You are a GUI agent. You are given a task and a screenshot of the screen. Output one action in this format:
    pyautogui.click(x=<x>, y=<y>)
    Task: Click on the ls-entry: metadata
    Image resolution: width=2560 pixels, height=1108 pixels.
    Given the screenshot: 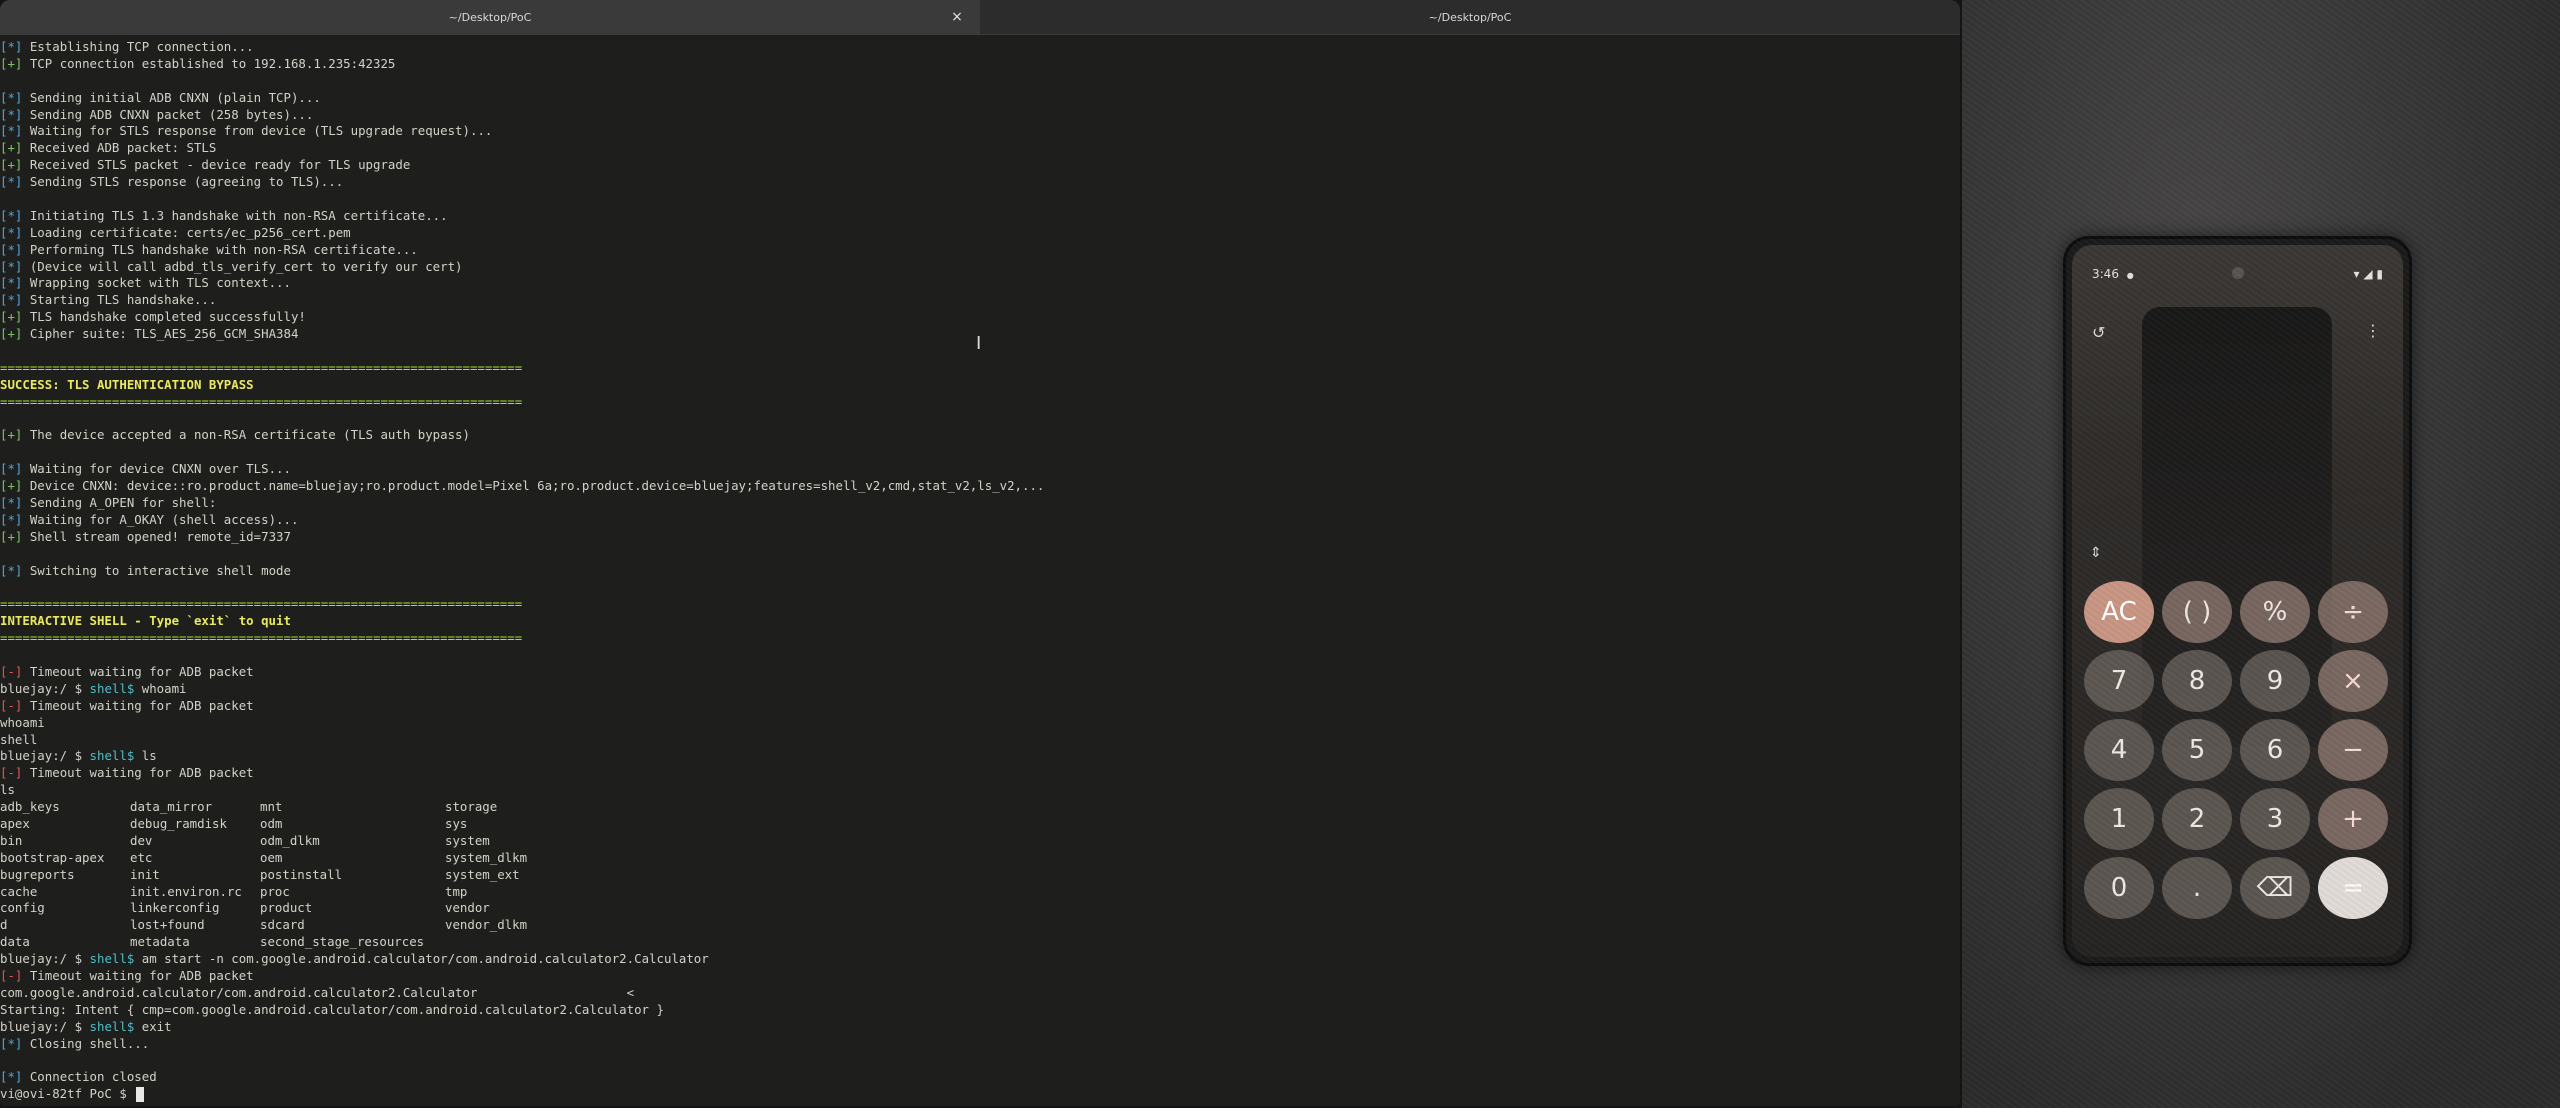 What is the action you would take?
    pyautogui.click(x=160, y=942)
    